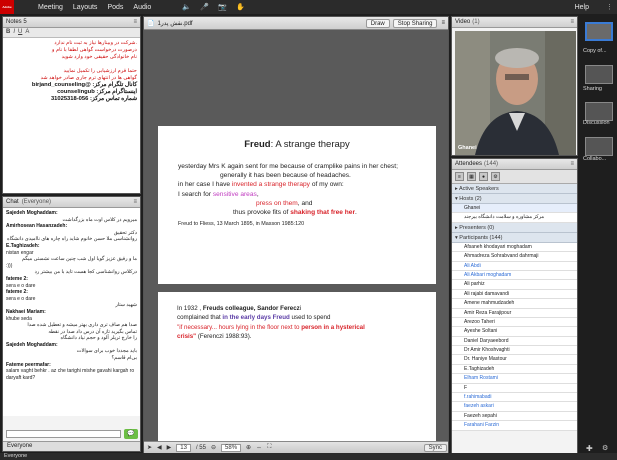 Image resolution: width=617 pixels, height=460 pixels. I want to click on settings-icon: ⚙, so click(495, 176).